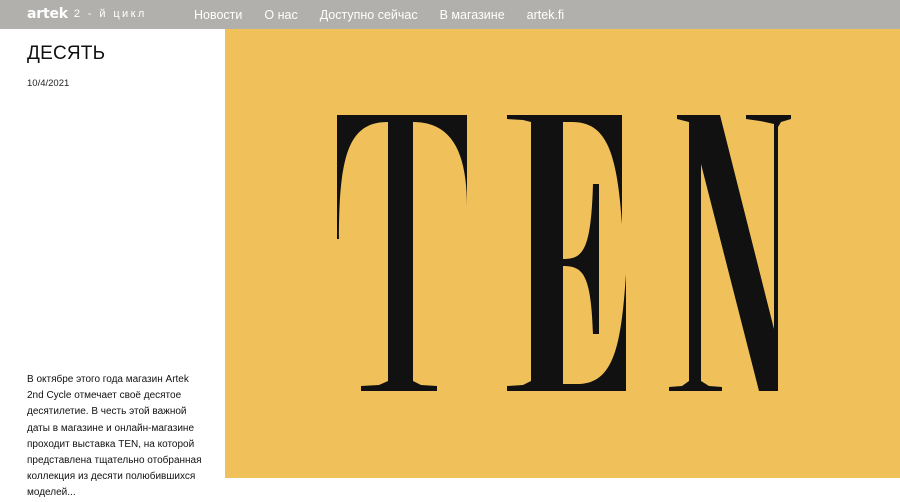 The width and height of the screenshot is (900, 502). What do you see at coordinates (369, 15) in the screenshot?
I see `nav-link-available-now: Доступно сейчас` at bounding box center [369, 15].